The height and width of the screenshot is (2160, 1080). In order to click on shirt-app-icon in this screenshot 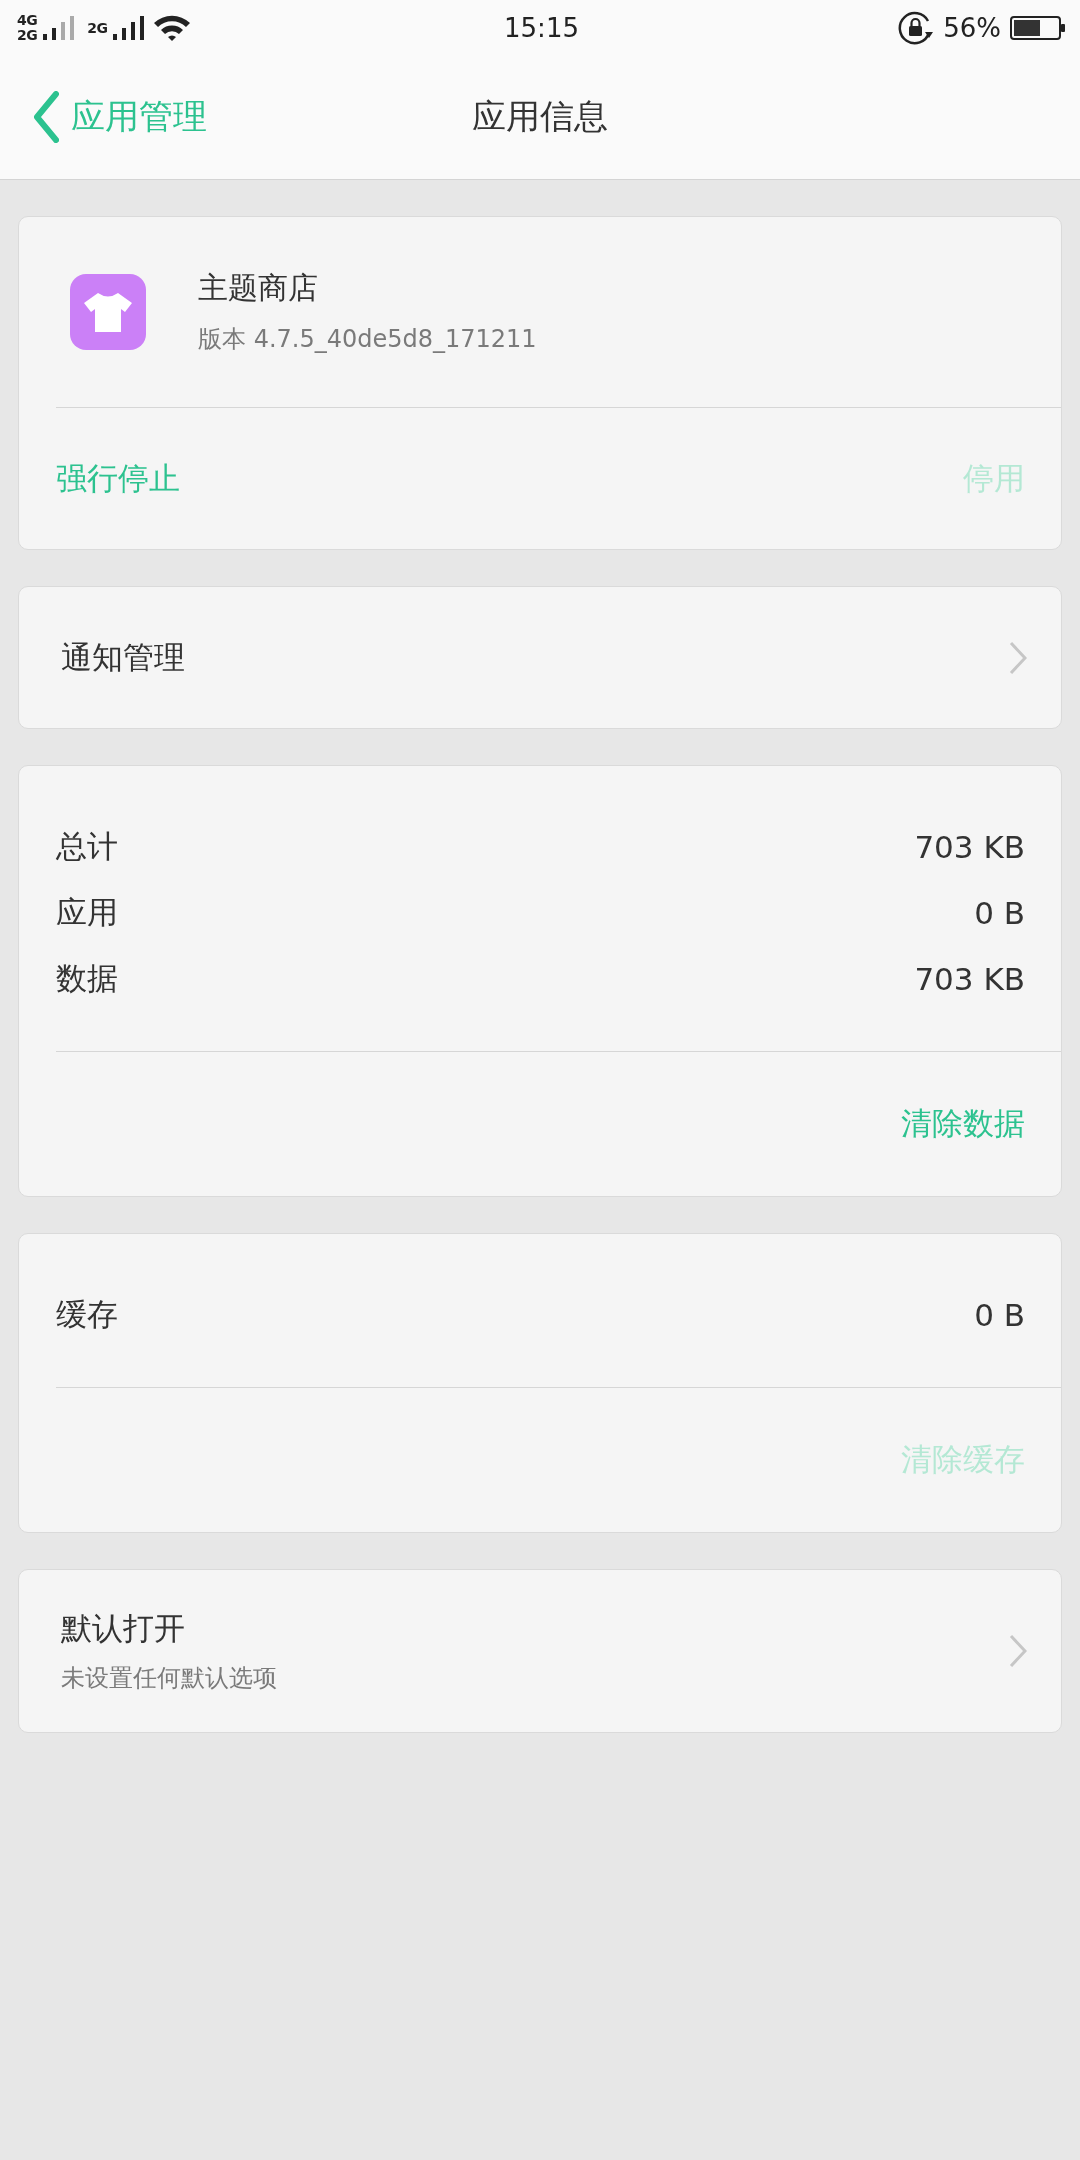, I will do `click(108, 311)`.